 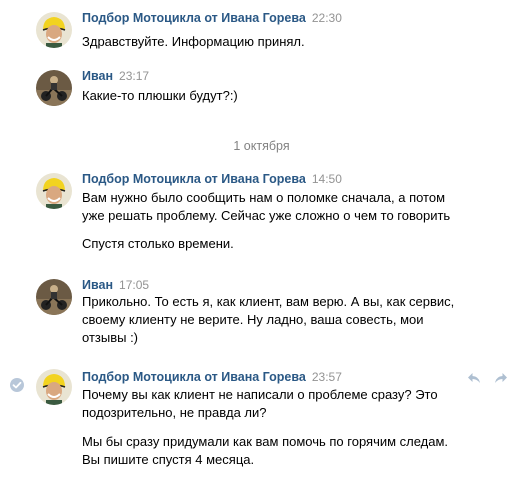 What do you see at coordinates (134, 76) in the screenshot?
I see `message-time: 23:17` at bounding box center [134, 76].